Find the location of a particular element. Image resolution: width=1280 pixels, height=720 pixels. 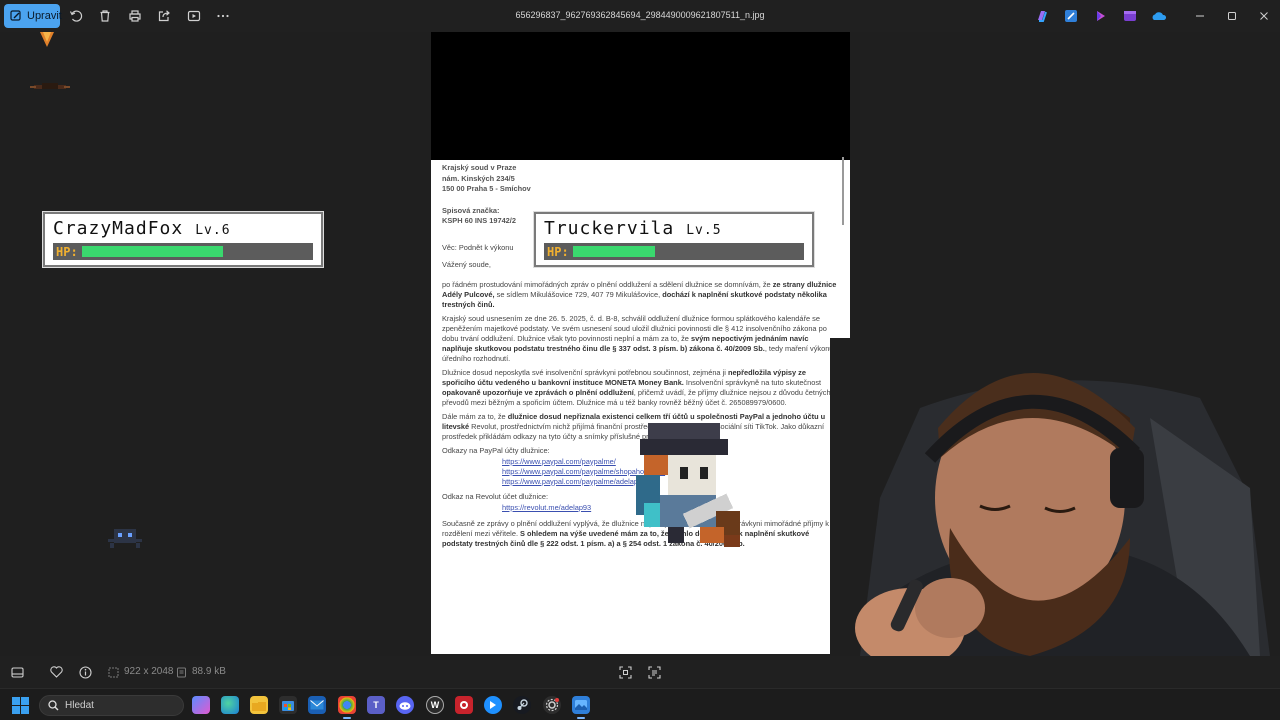

start-button is located at coordinates (20, 705).